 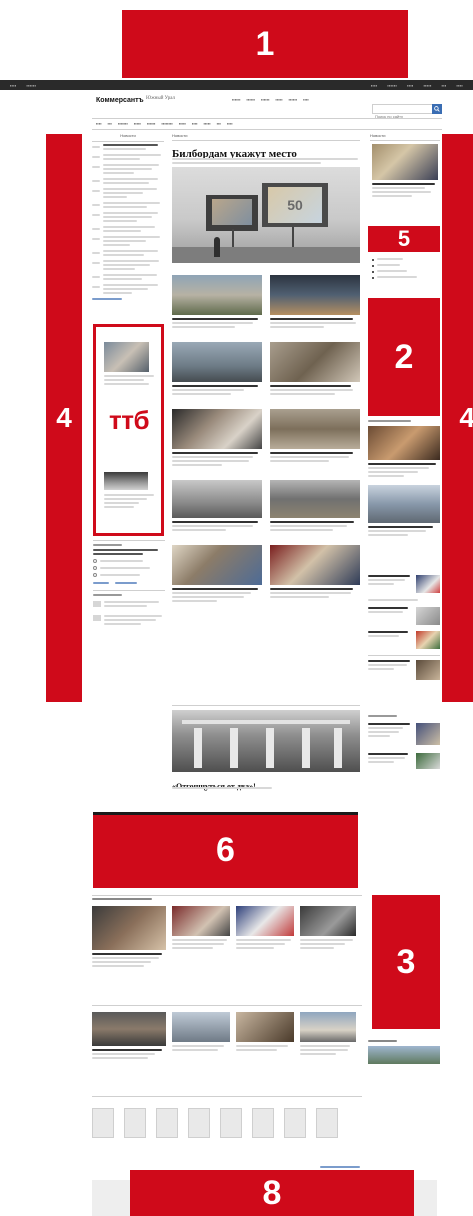 What do you see at coordinates (405, 162) in the screenshot?
I see `right-feature-image` at bounding box center [405, 162].